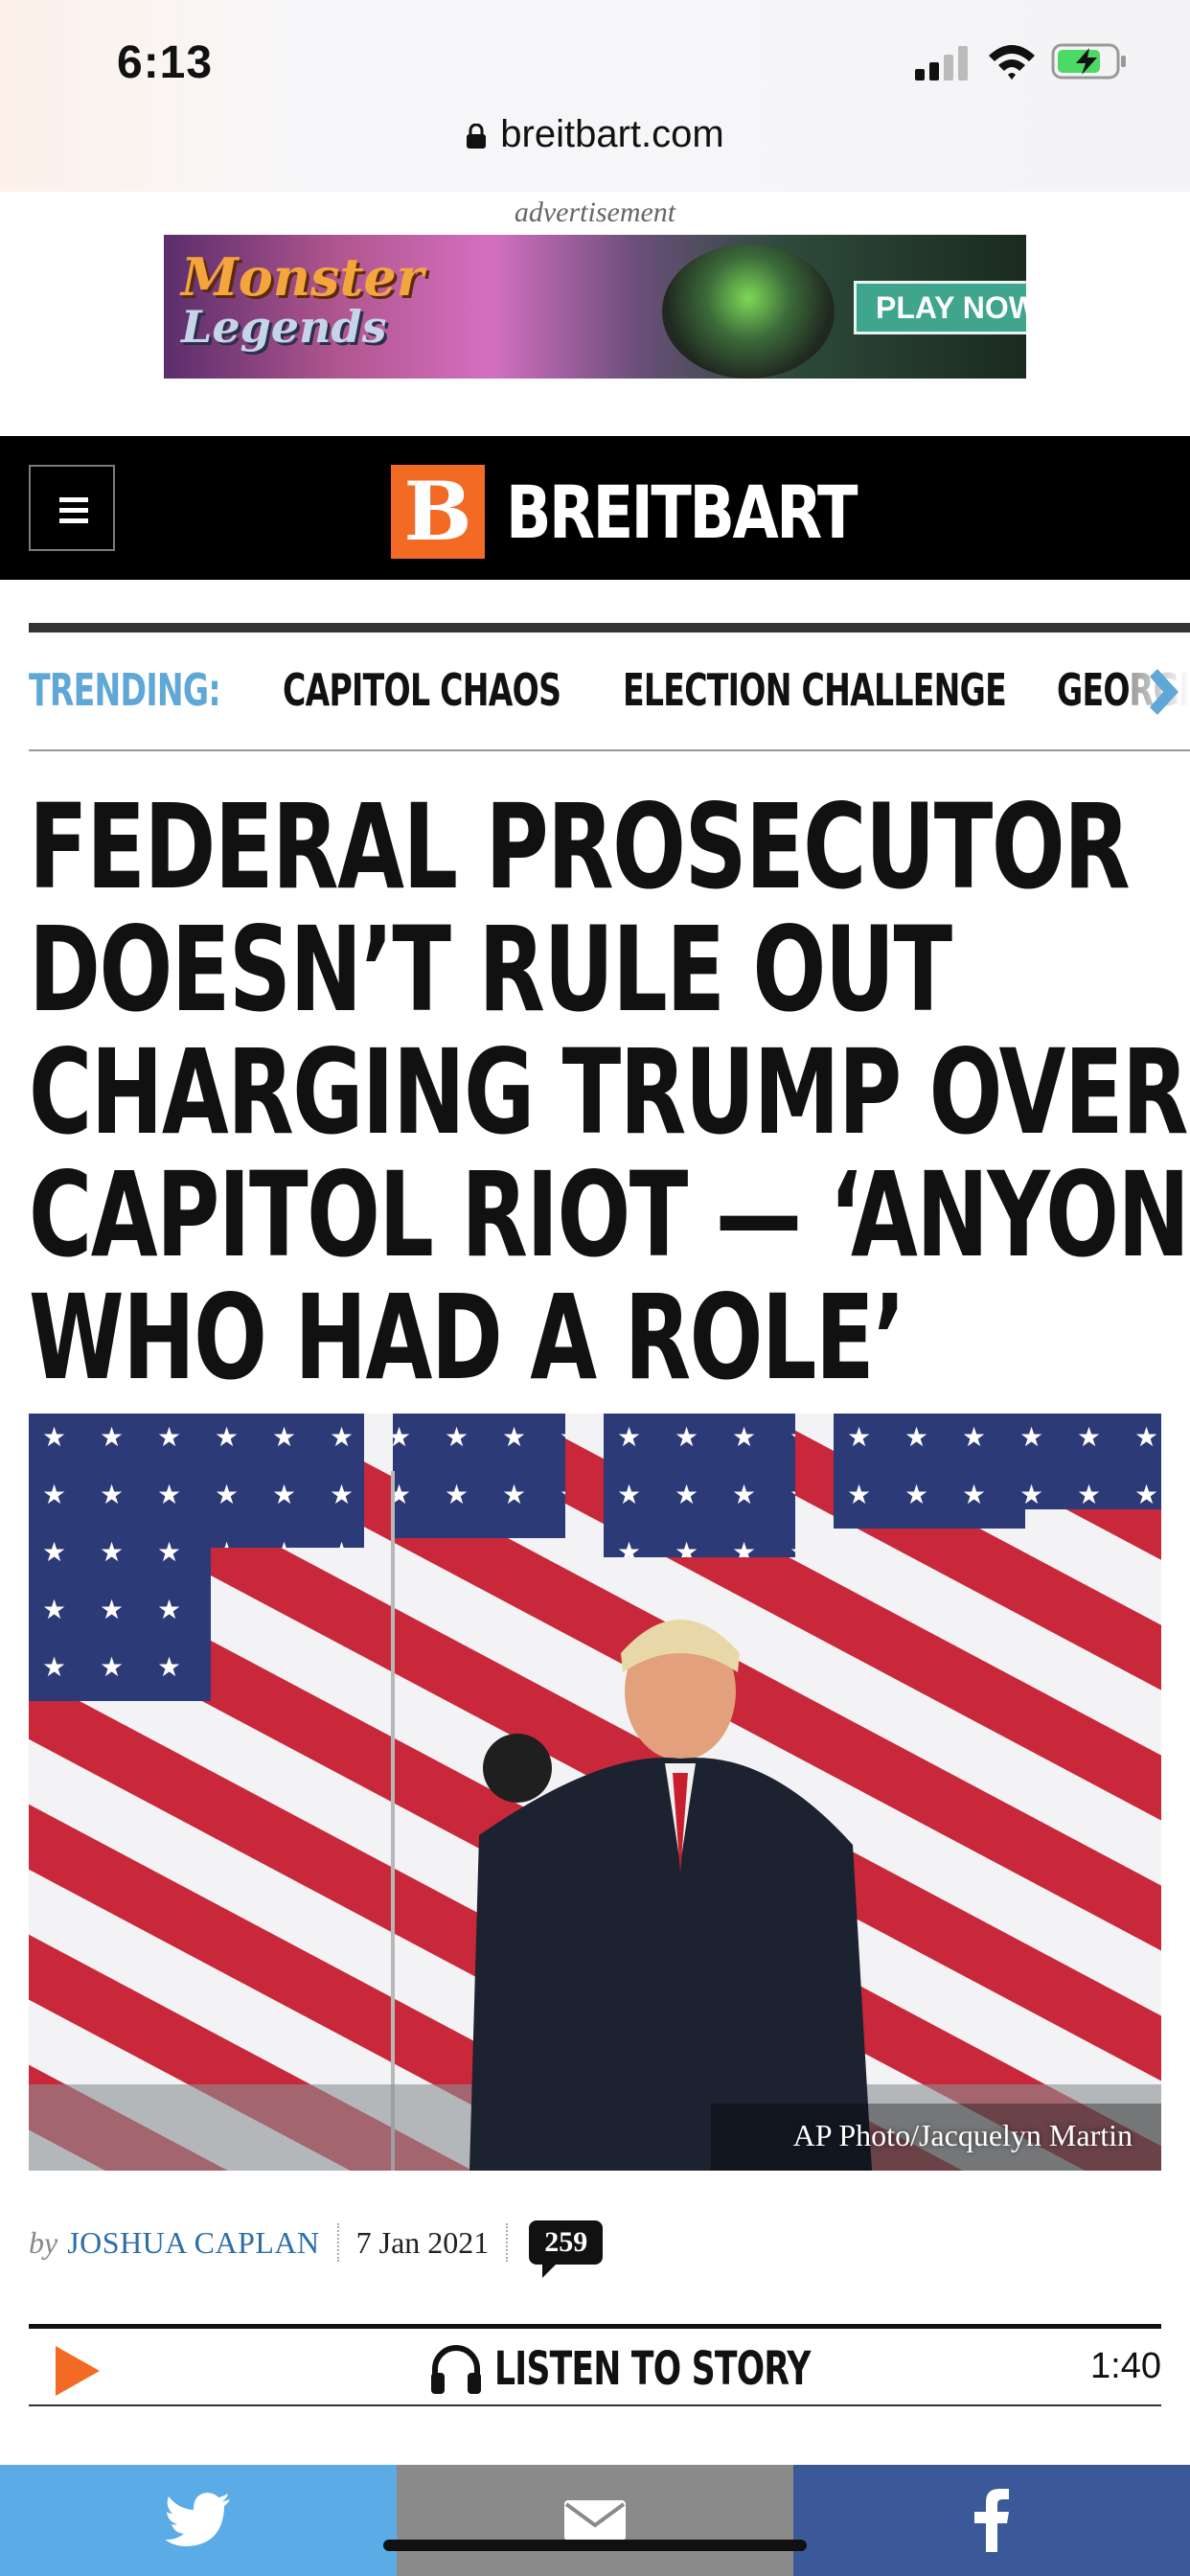 Image resolution: width=1190 pixels, height=2576 pixels. What do you see at coordinates (609, 1215) in the screenshot?
I see `headline-line: CAPITOL RIOT — ‘ANYONE` at bounding box center [609, 1215].